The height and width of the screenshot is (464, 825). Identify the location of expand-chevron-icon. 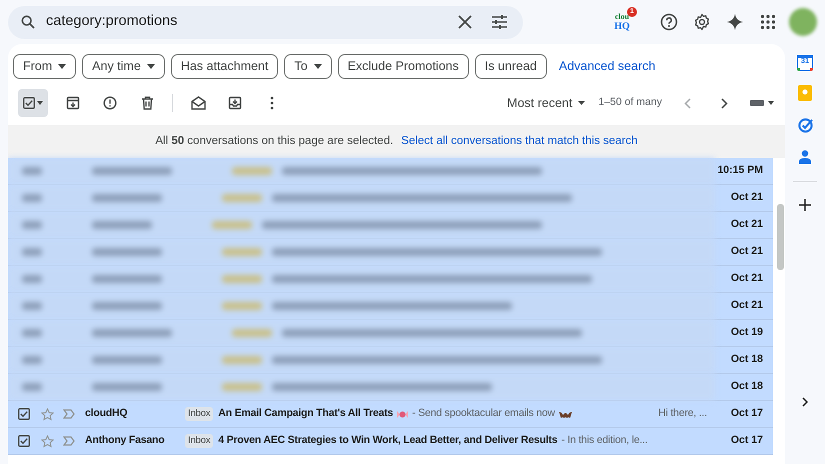
(805, 402).